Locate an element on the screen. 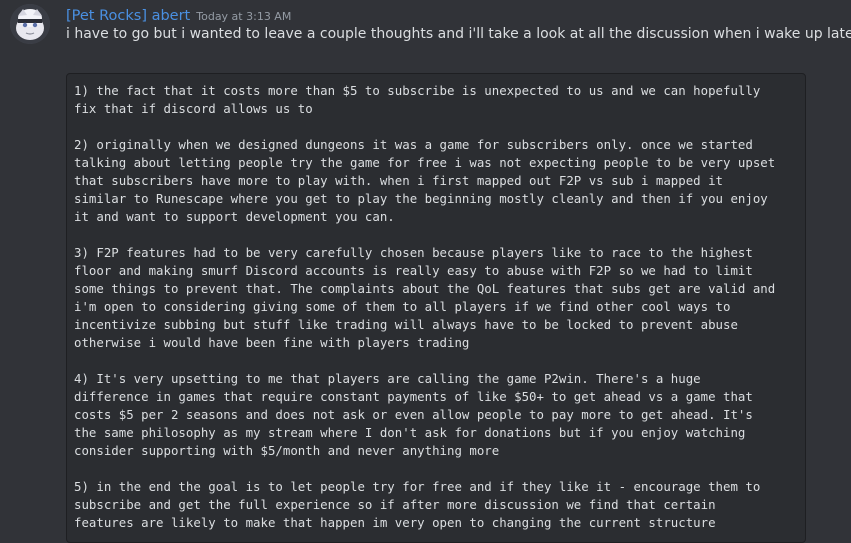 The image size is (851, 543). message-header: [Pet Rocks] abert Today at 3:13 AM is located at coordinates (178, 14).